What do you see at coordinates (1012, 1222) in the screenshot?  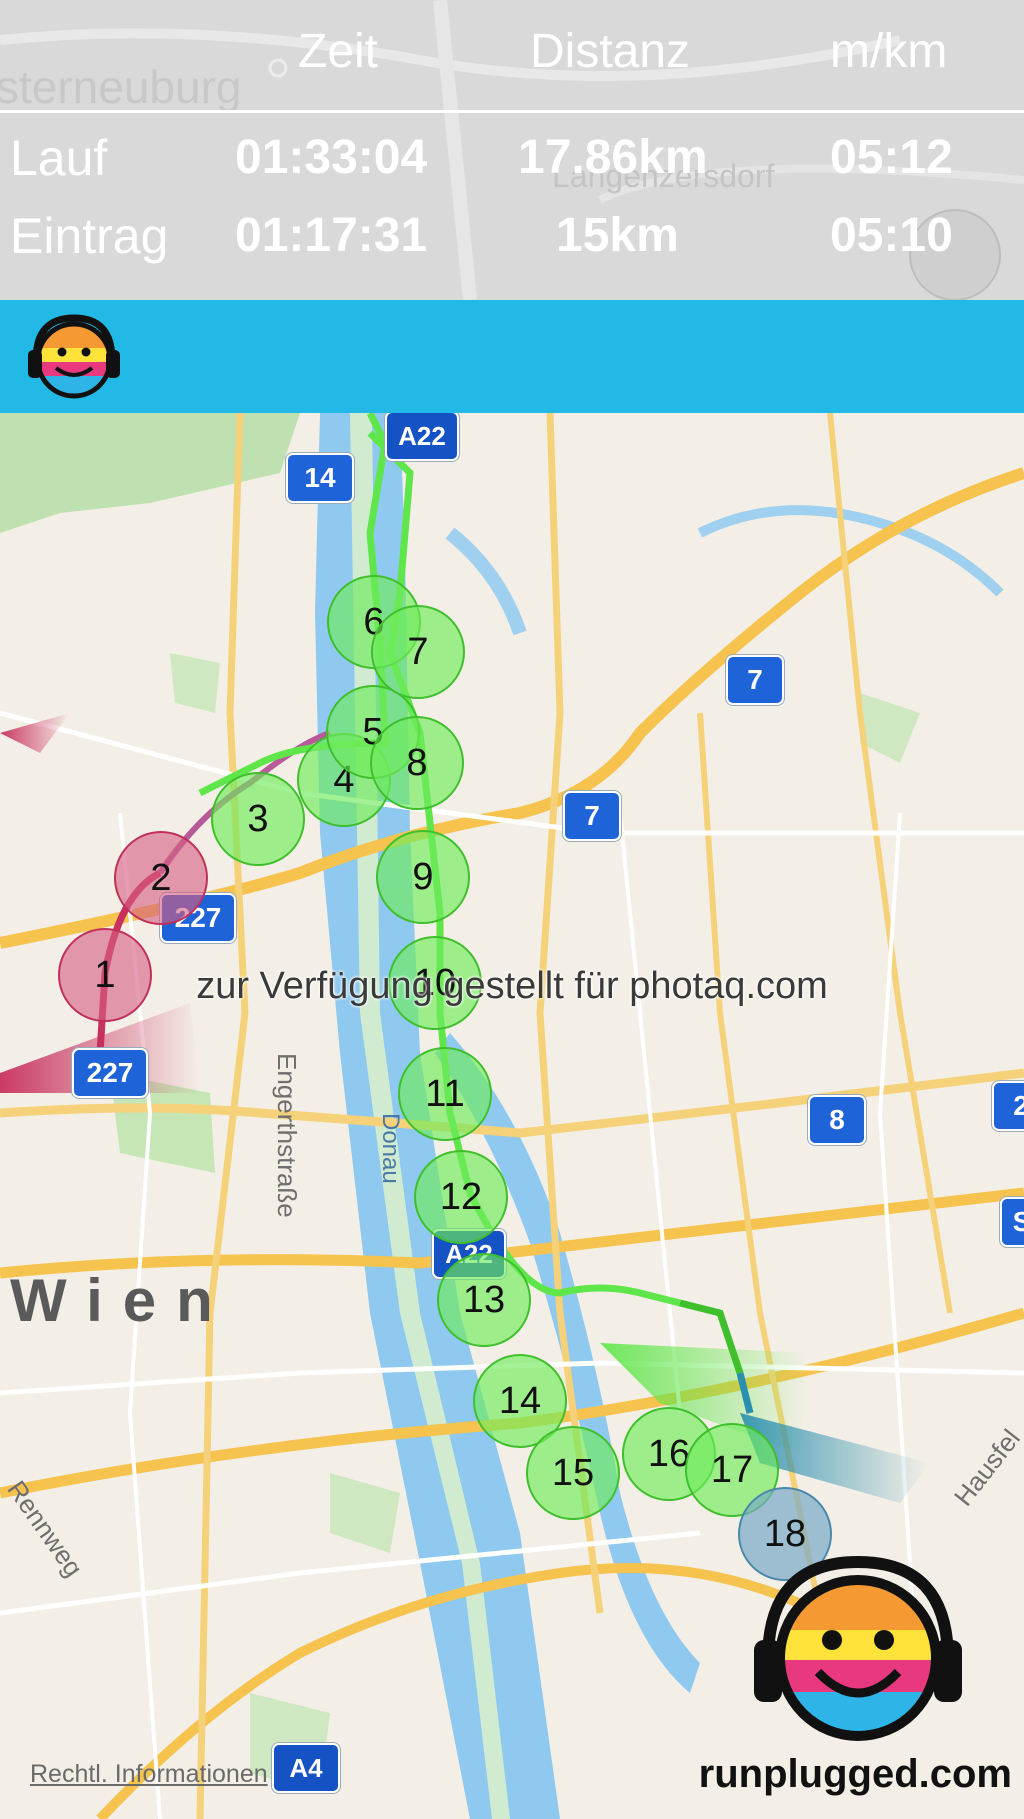 I see `route-shield: S` at bounding box center [1012, 1222].